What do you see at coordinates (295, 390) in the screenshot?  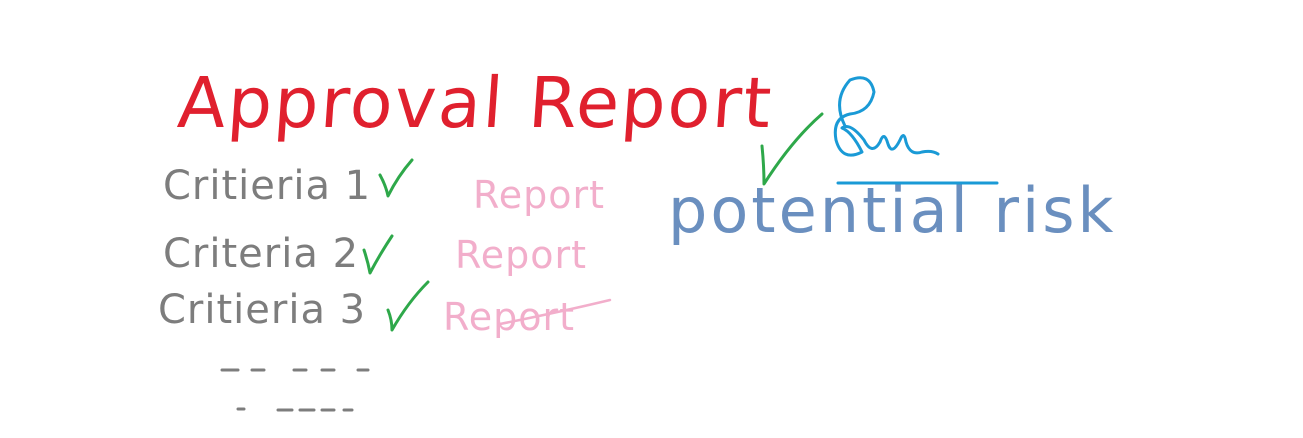 I see `continuation-dashes` at bounding box center [295, 390].